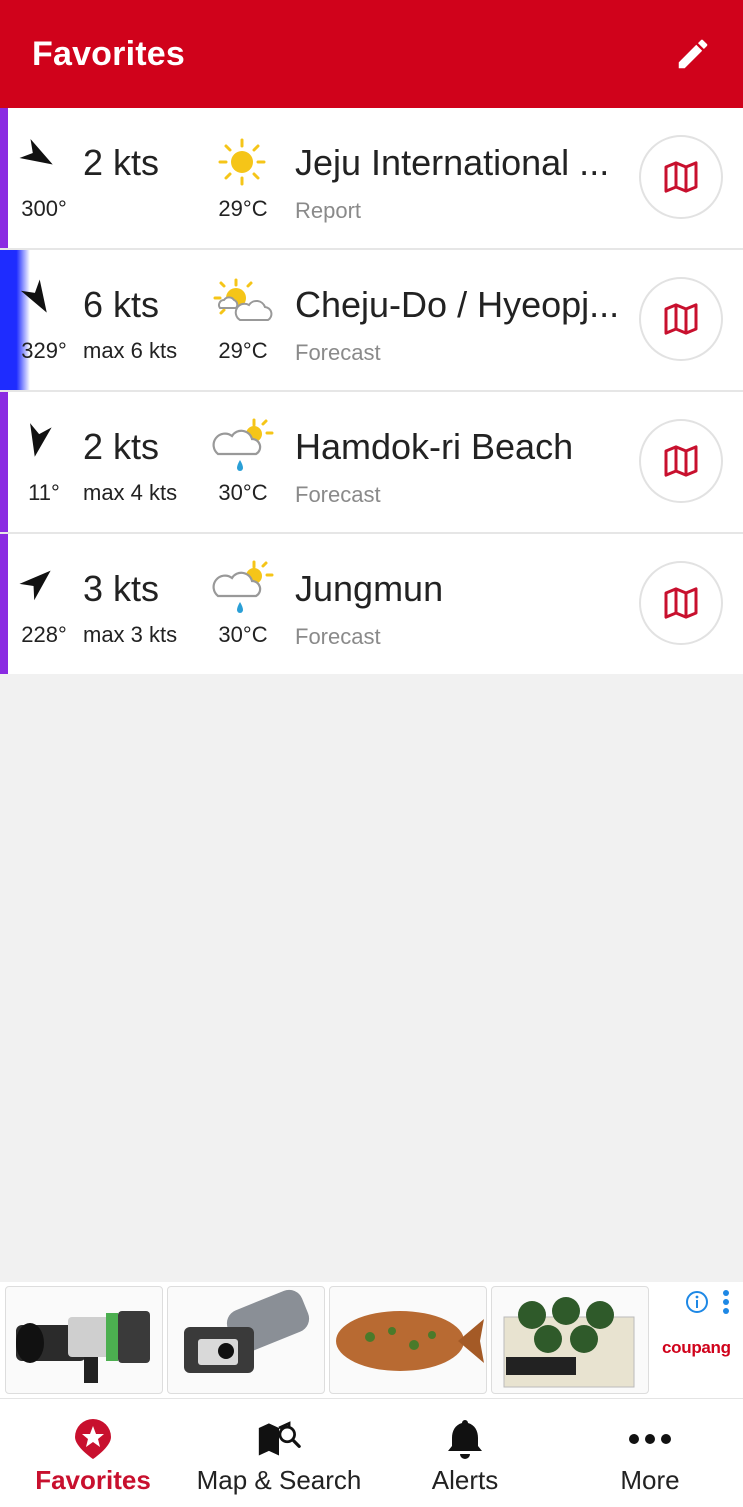 The image size is (743, 1507). Describe the element at coordinates (44, 208) in the screenshot. I see `wind-direction-degrees: 300°` at that location.